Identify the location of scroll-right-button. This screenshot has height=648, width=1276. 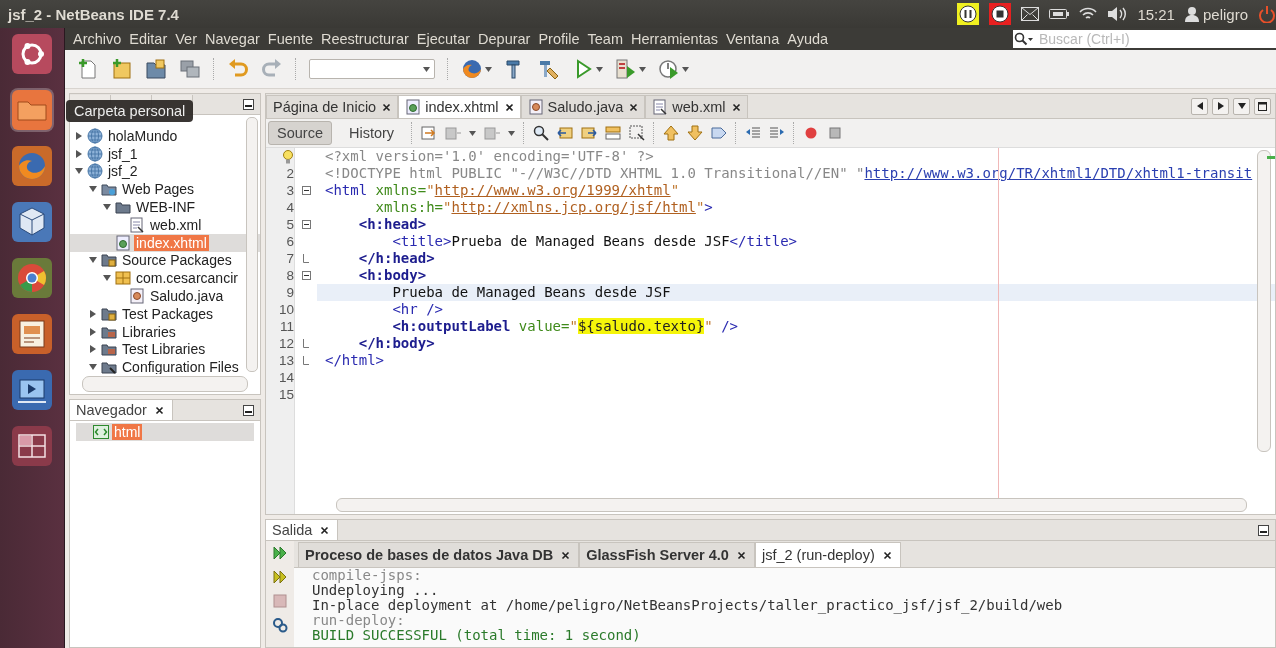
(1220, 106).